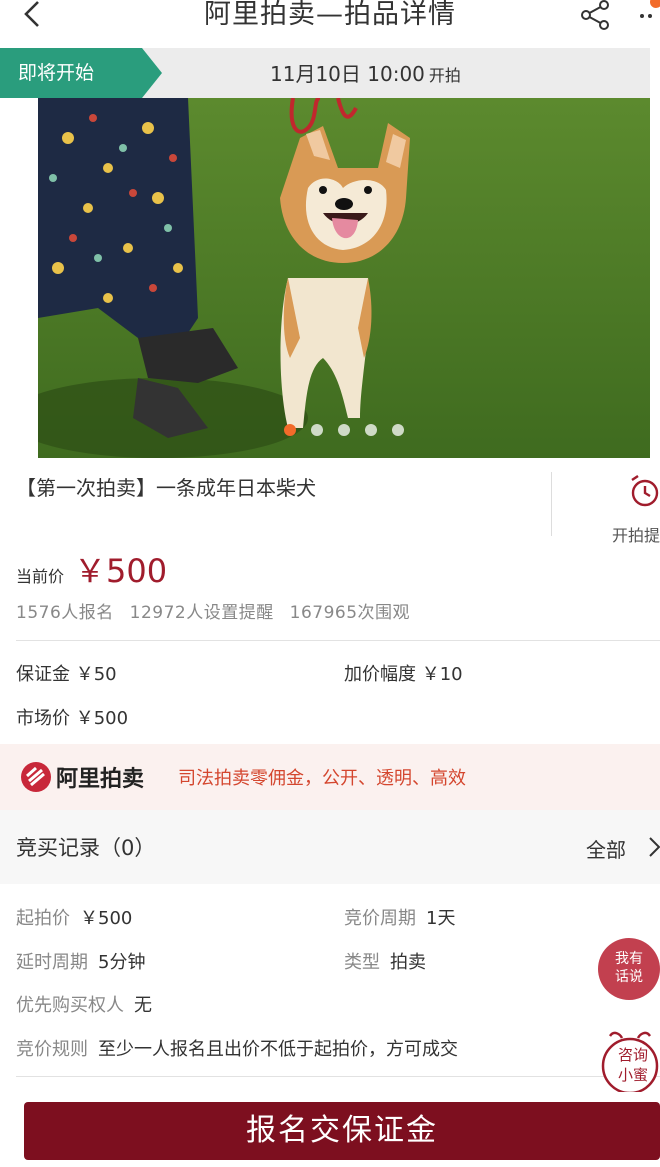 The height and width of the screenshot is (1167, 660). Describe the element at coordinates (330, 847) in the screenshot. I see `bid-record-row: 竞买记录（0） 全部` at that location.